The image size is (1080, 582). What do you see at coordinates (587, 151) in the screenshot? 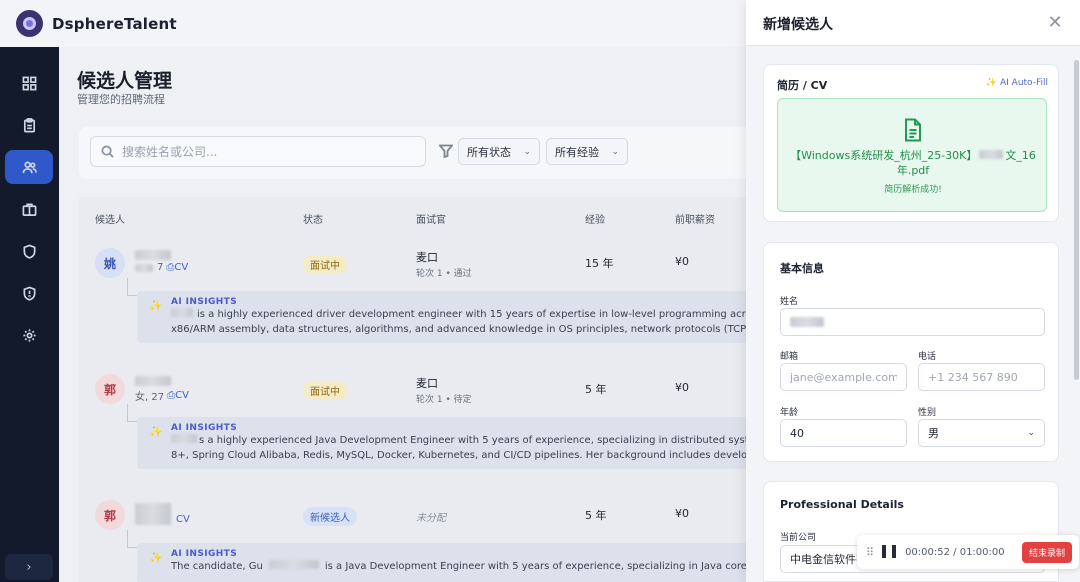
I see `experience-filter-select: 所有经验 ⌄` at bounding box center [587, 151].